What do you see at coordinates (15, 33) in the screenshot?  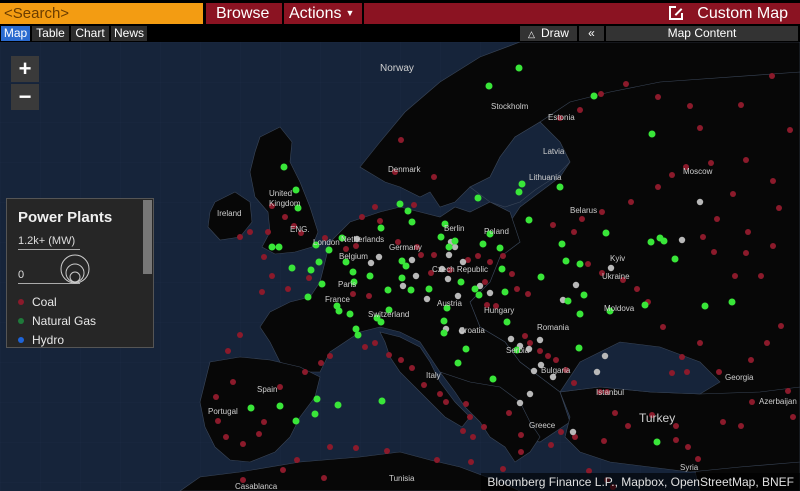 I see `tab-map: Map` at bounding box center [15, 33].